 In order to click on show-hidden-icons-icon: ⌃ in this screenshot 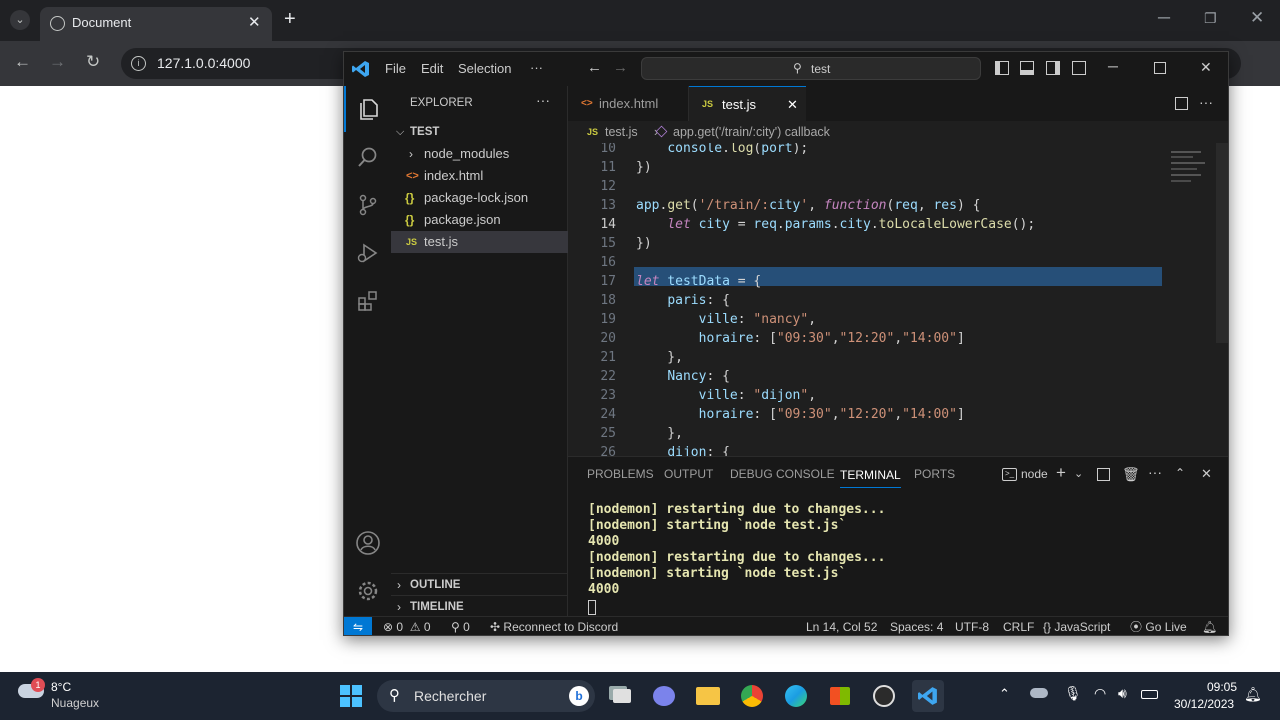, I will do `click(1004, 694)`.